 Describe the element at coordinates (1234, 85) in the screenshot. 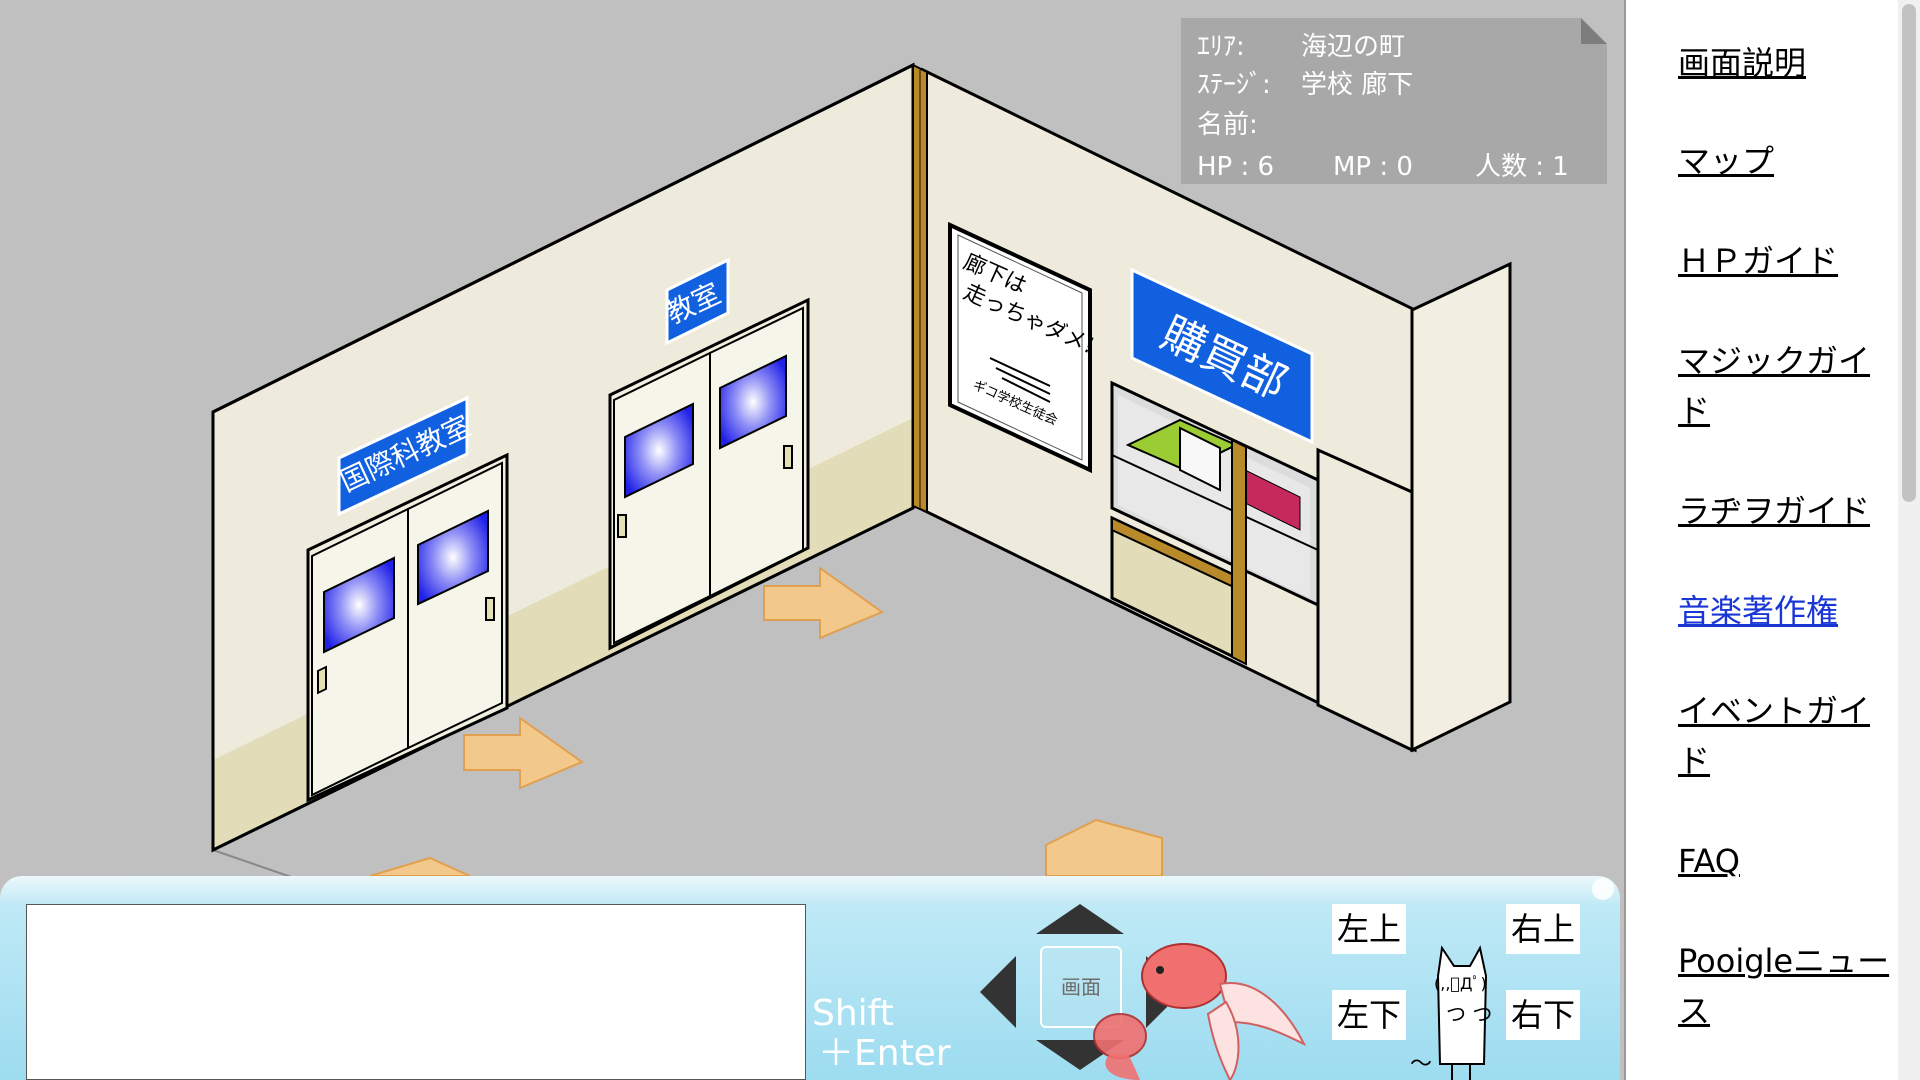

I see `stage-label: ｽﾃｰｼﾞ:` at that location.